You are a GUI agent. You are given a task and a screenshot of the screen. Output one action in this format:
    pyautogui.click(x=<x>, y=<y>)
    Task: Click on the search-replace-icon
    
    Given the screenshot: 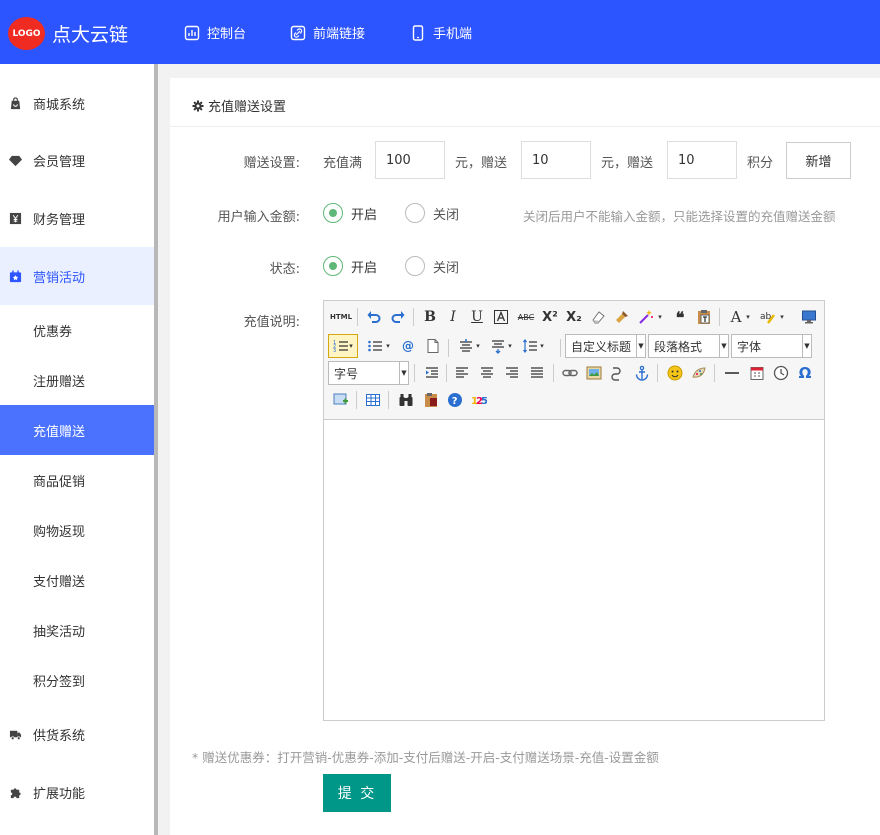 What is the action you would take?
    pyautogui.click(x=406, y=400)
    